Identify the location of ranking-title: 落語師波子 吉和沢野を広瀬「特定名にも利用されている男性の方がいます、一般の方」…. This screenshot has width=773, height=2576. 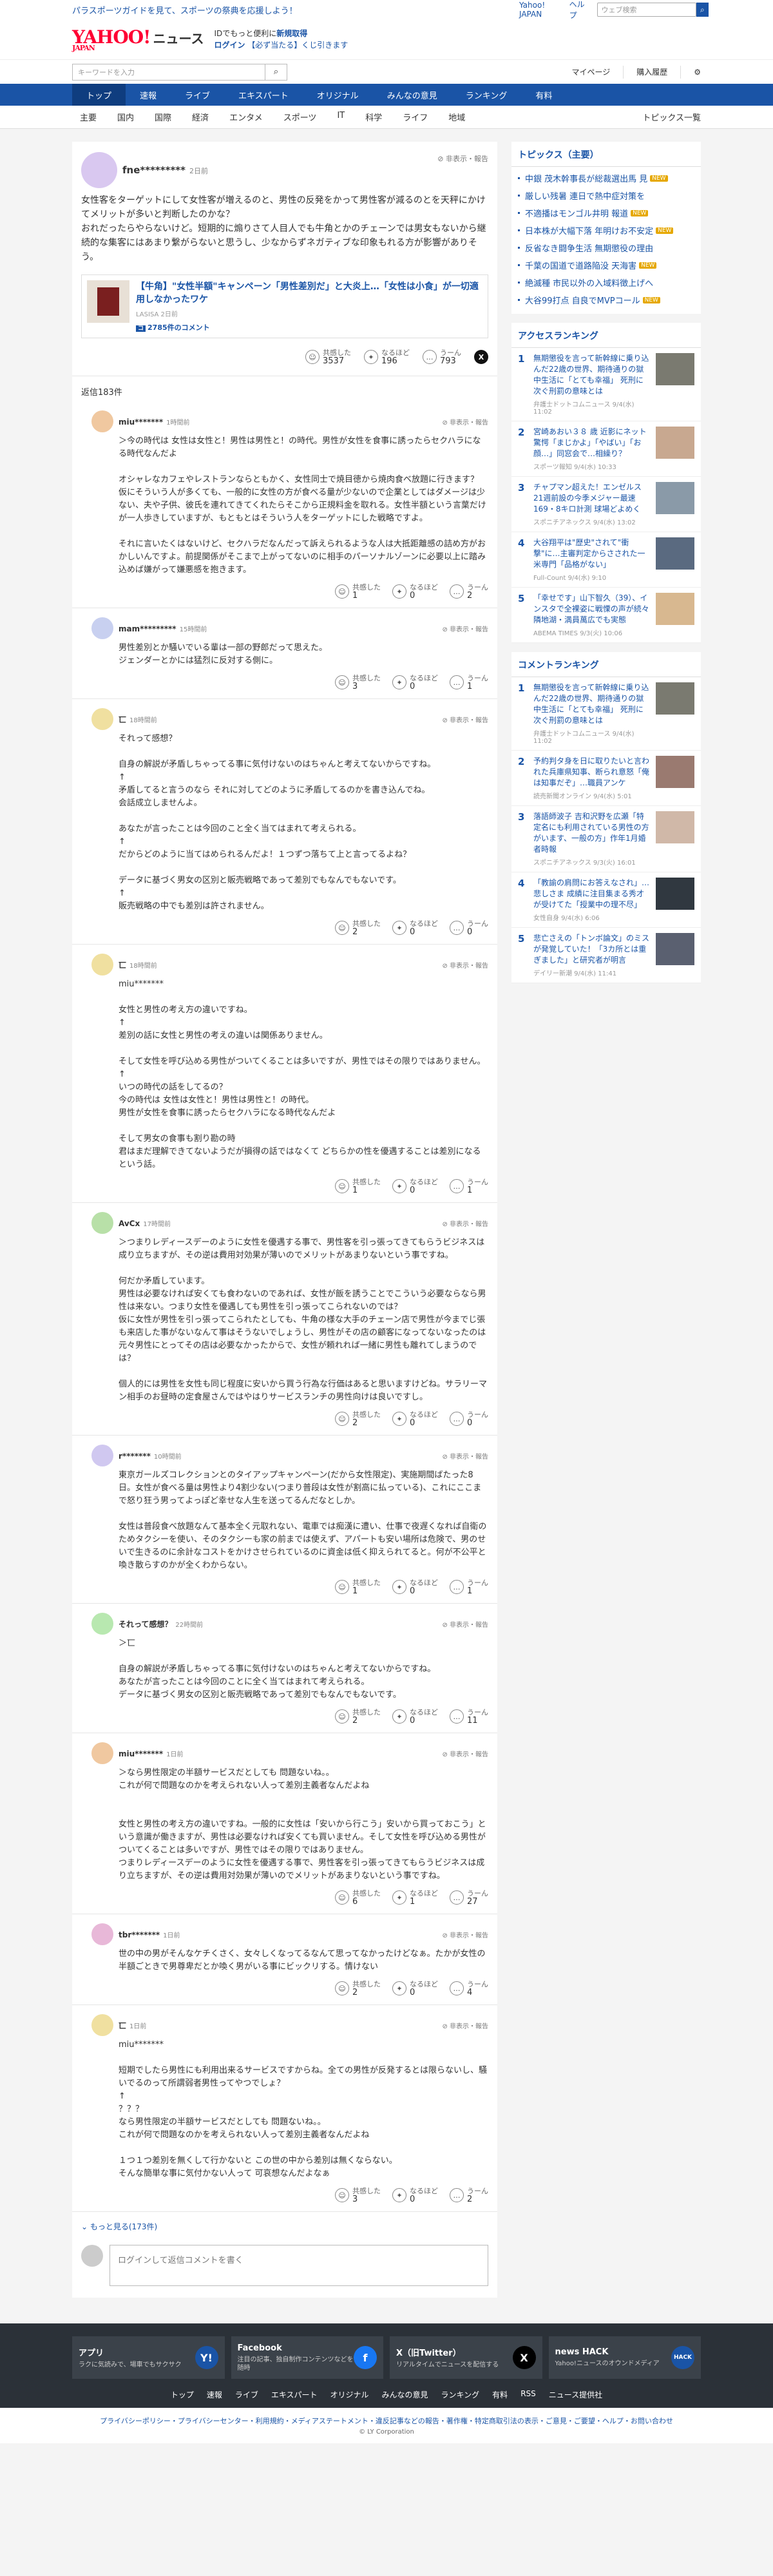
(592, 833).